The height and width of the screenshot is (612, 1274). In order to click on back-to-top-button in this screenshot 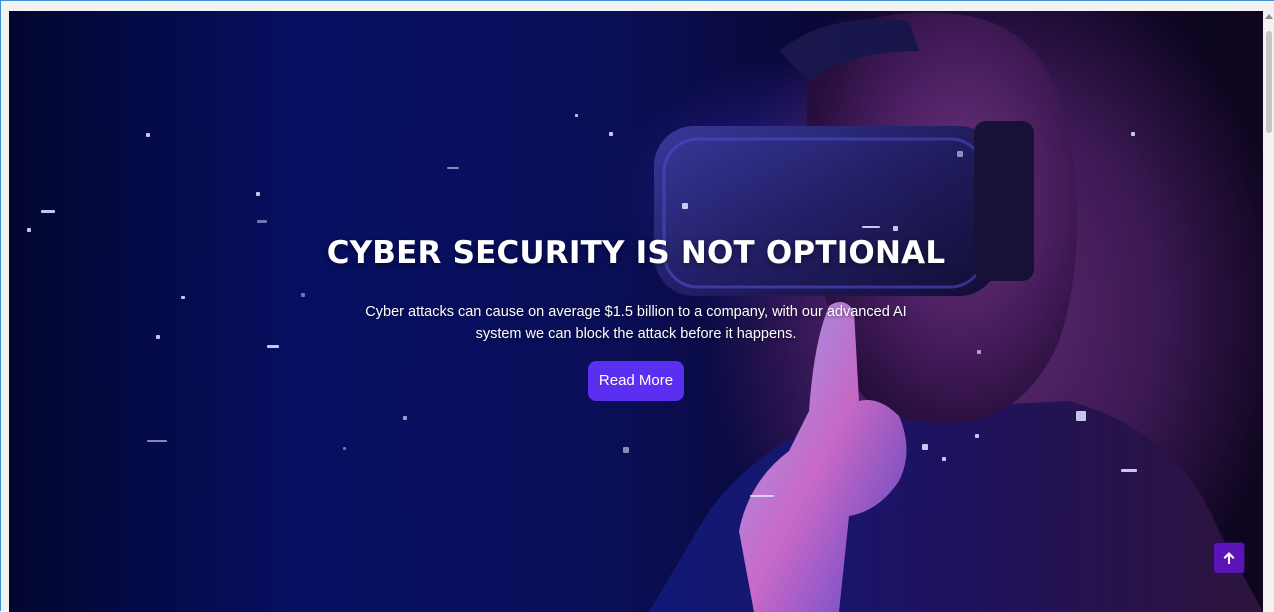, I will do `click(1229, 558)`.